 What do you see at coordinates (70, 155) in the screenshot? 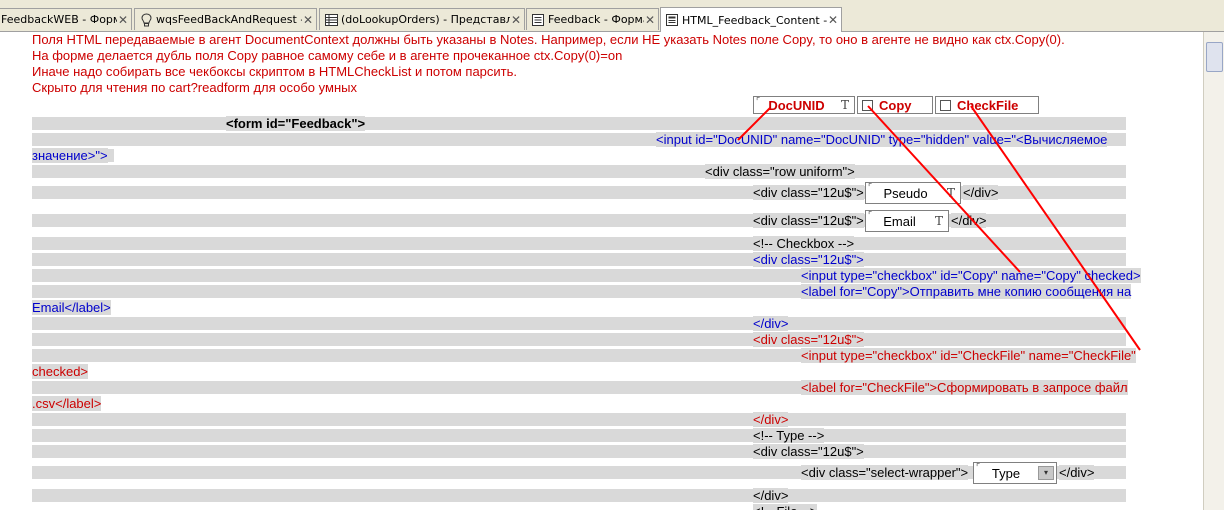
I see `code-input-docunid-cont: значение>">` at bounding box center [70, 155].